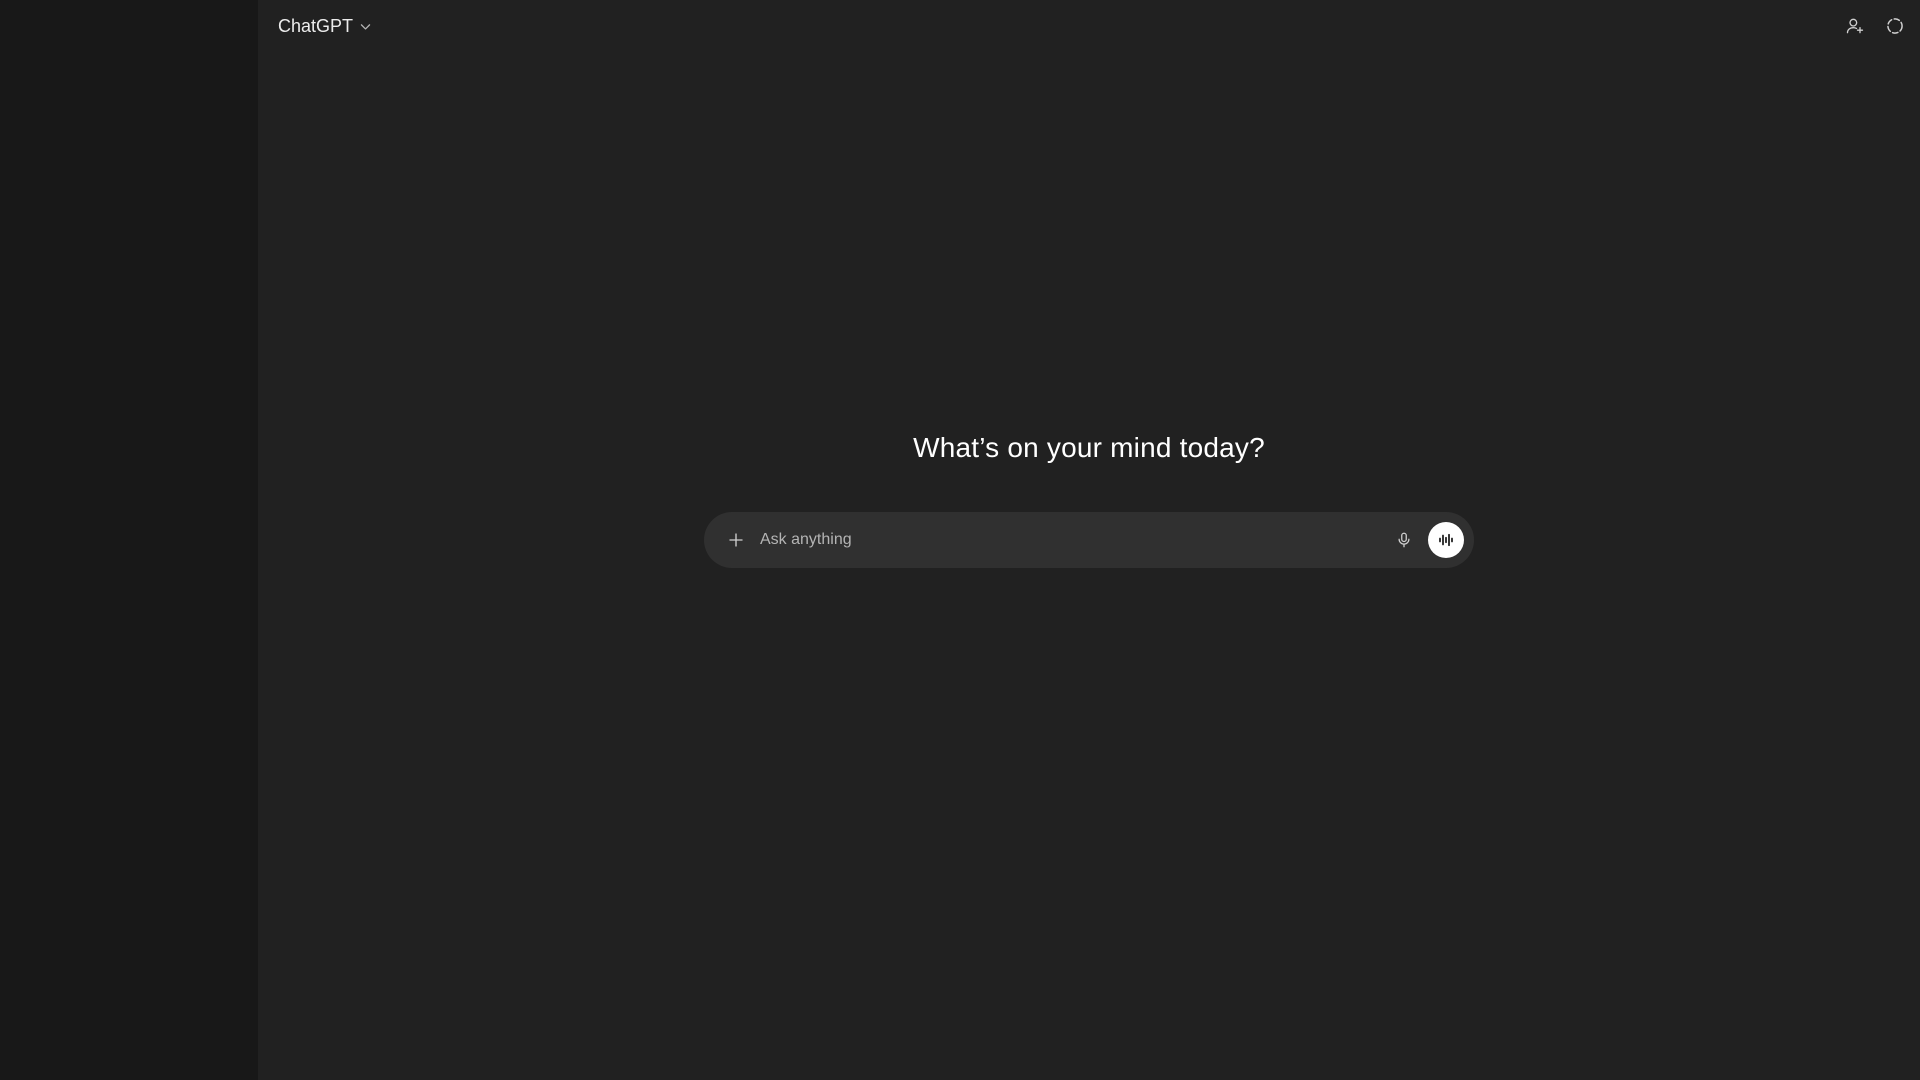 This screenshot has height=1080, width=1920. I want to click on plus-icon, so click(736, 540).